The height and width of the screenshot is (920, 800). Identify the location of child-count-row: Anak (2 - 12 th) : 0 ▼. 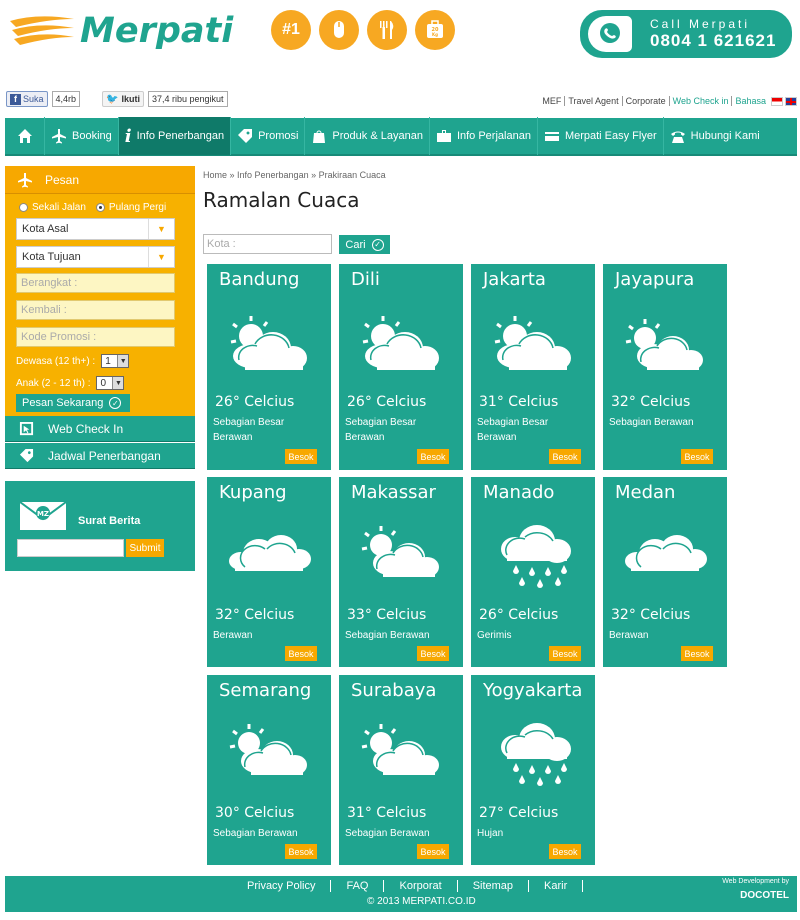
(70, 383).